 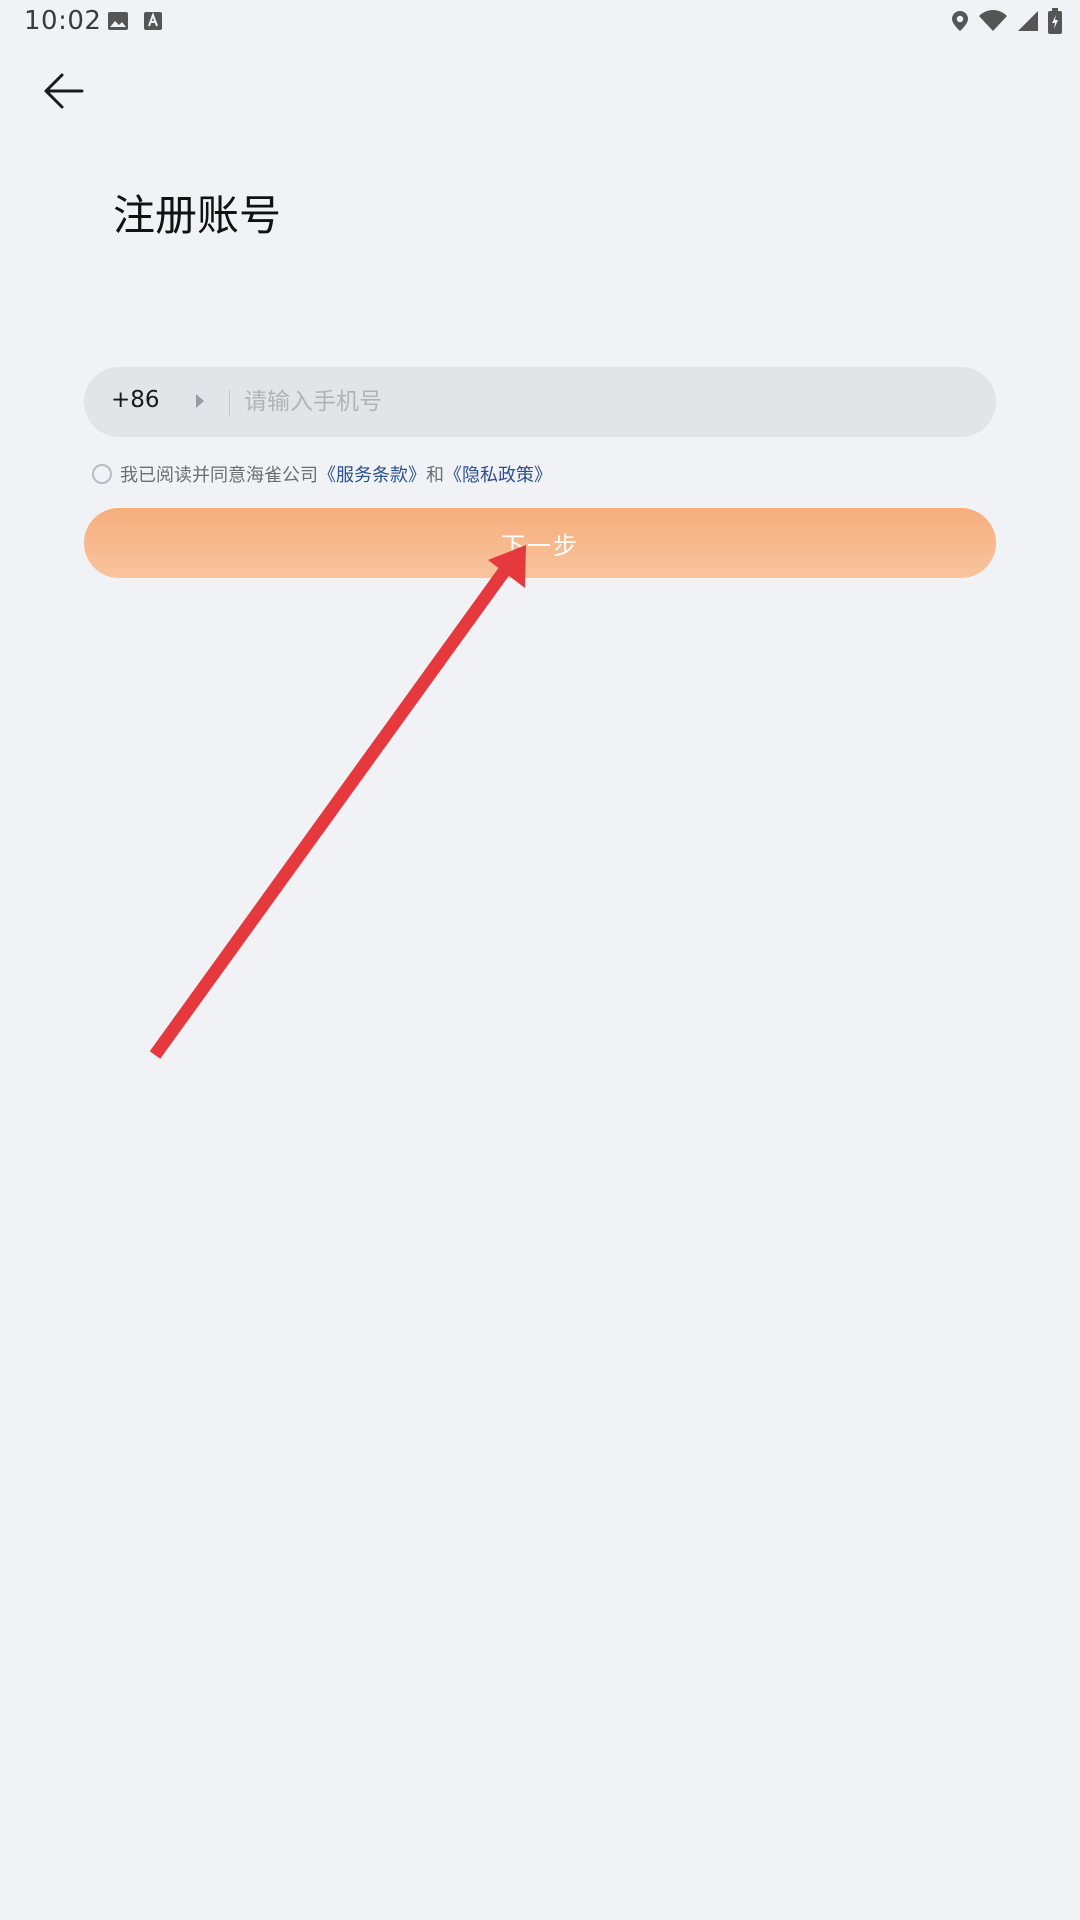 I want to click on signal-icon, so click(x=1028, y=21).